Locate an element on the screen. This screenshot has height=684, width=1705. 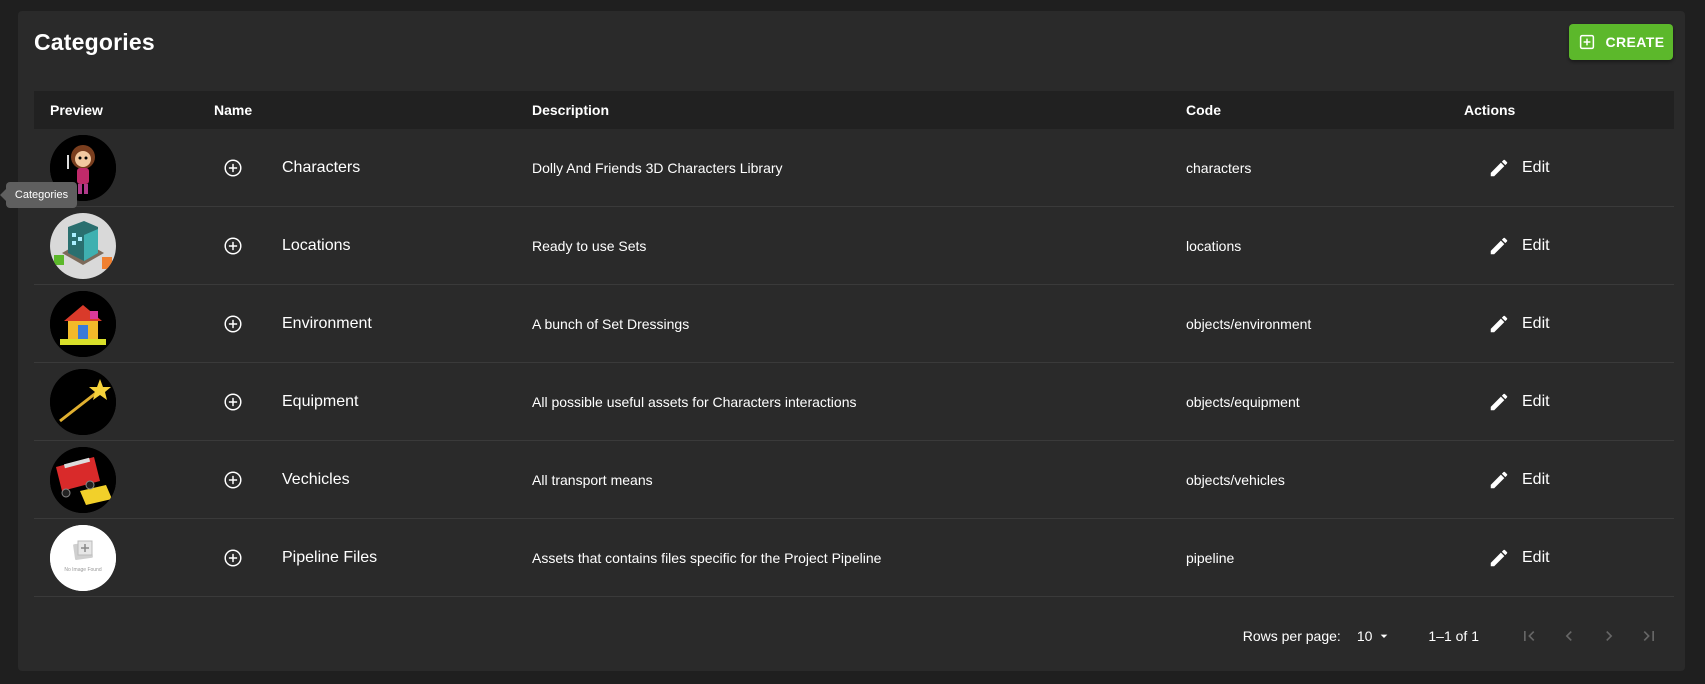
next-page-button is located at coordinates (1609, 636).